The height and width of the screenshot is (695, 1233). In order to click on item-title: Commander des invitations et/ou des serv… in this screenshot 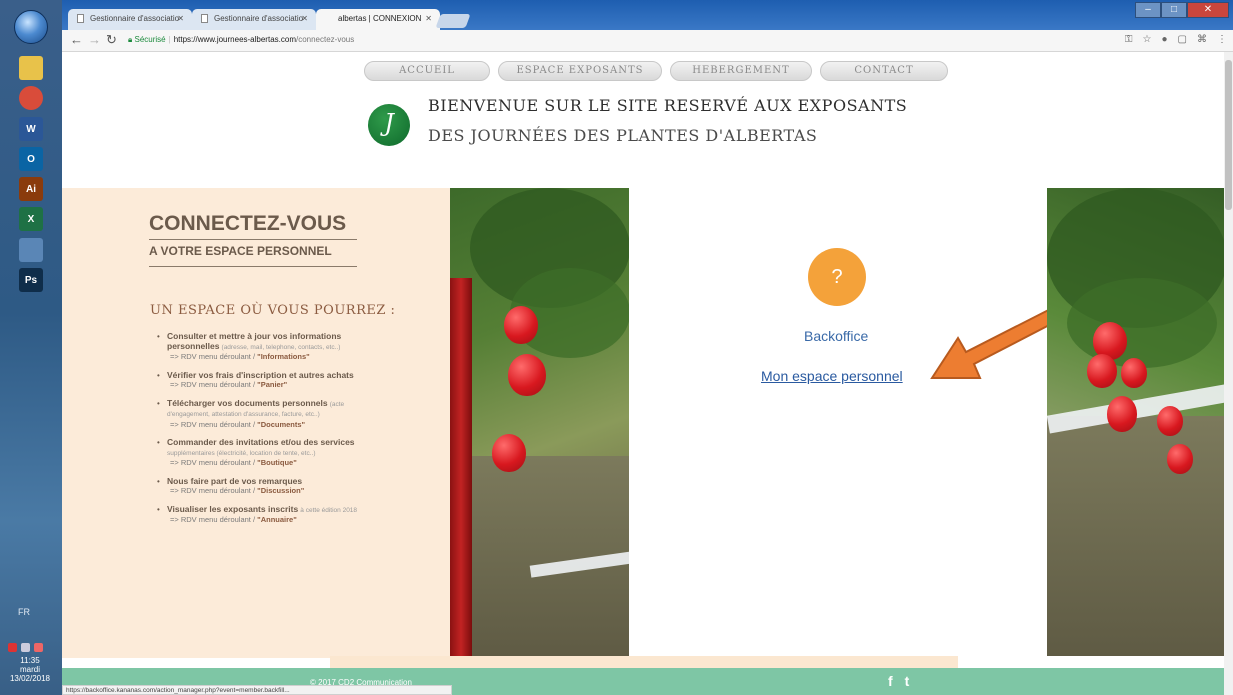, I will do `click(261, 442)`.